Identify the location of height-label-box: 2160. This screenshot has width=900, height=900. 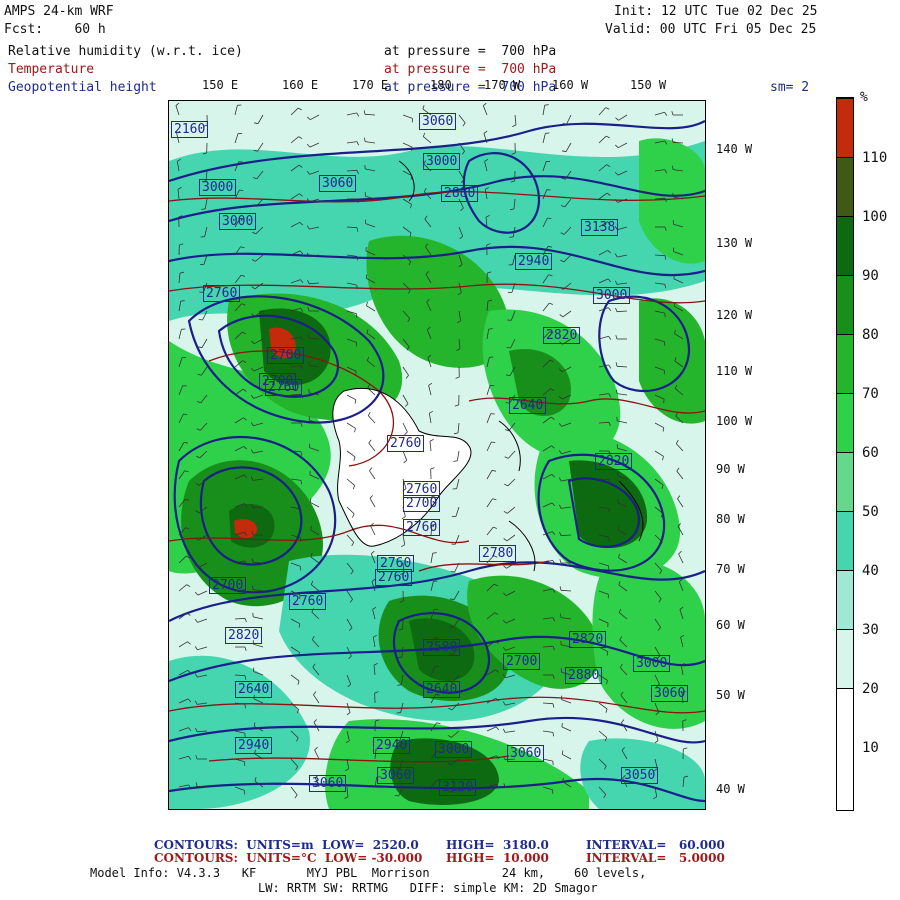
(190, 129).